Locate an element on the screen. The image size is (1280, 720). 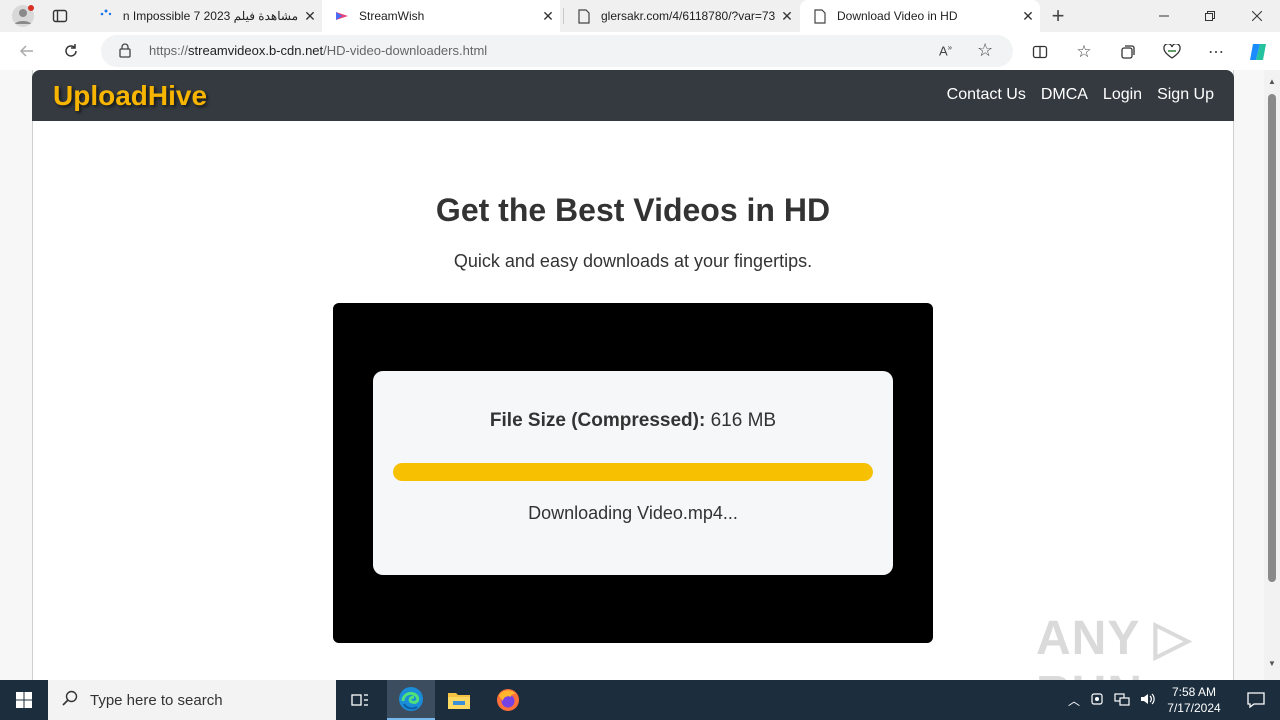
tab-title: StreamWish is located at coordinates (392, 16).